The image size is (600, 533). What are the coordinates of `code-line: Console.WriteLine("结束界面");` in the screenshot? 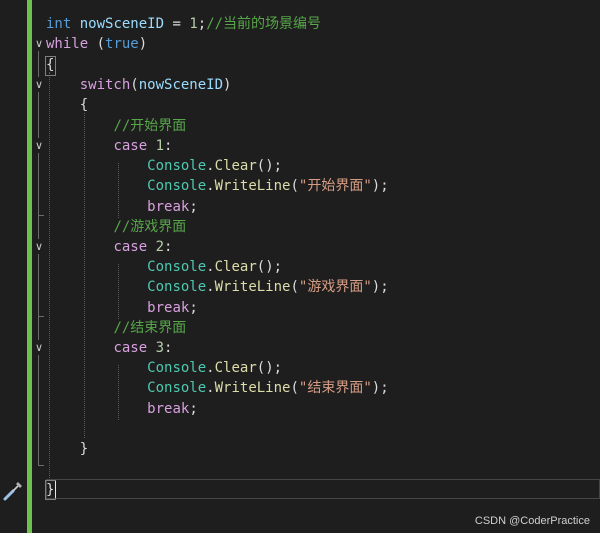 It's located at (217, 388).